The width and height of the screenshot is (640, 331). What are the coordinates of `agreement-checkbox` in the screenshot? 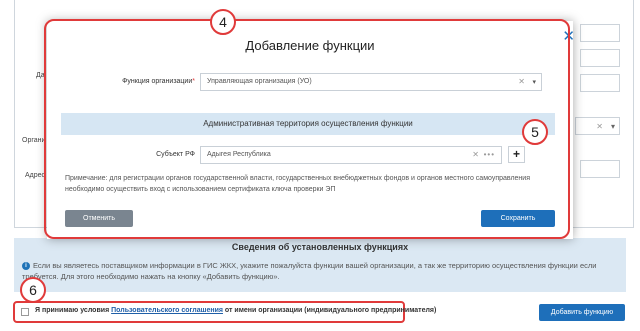 It's located at (25, 312).